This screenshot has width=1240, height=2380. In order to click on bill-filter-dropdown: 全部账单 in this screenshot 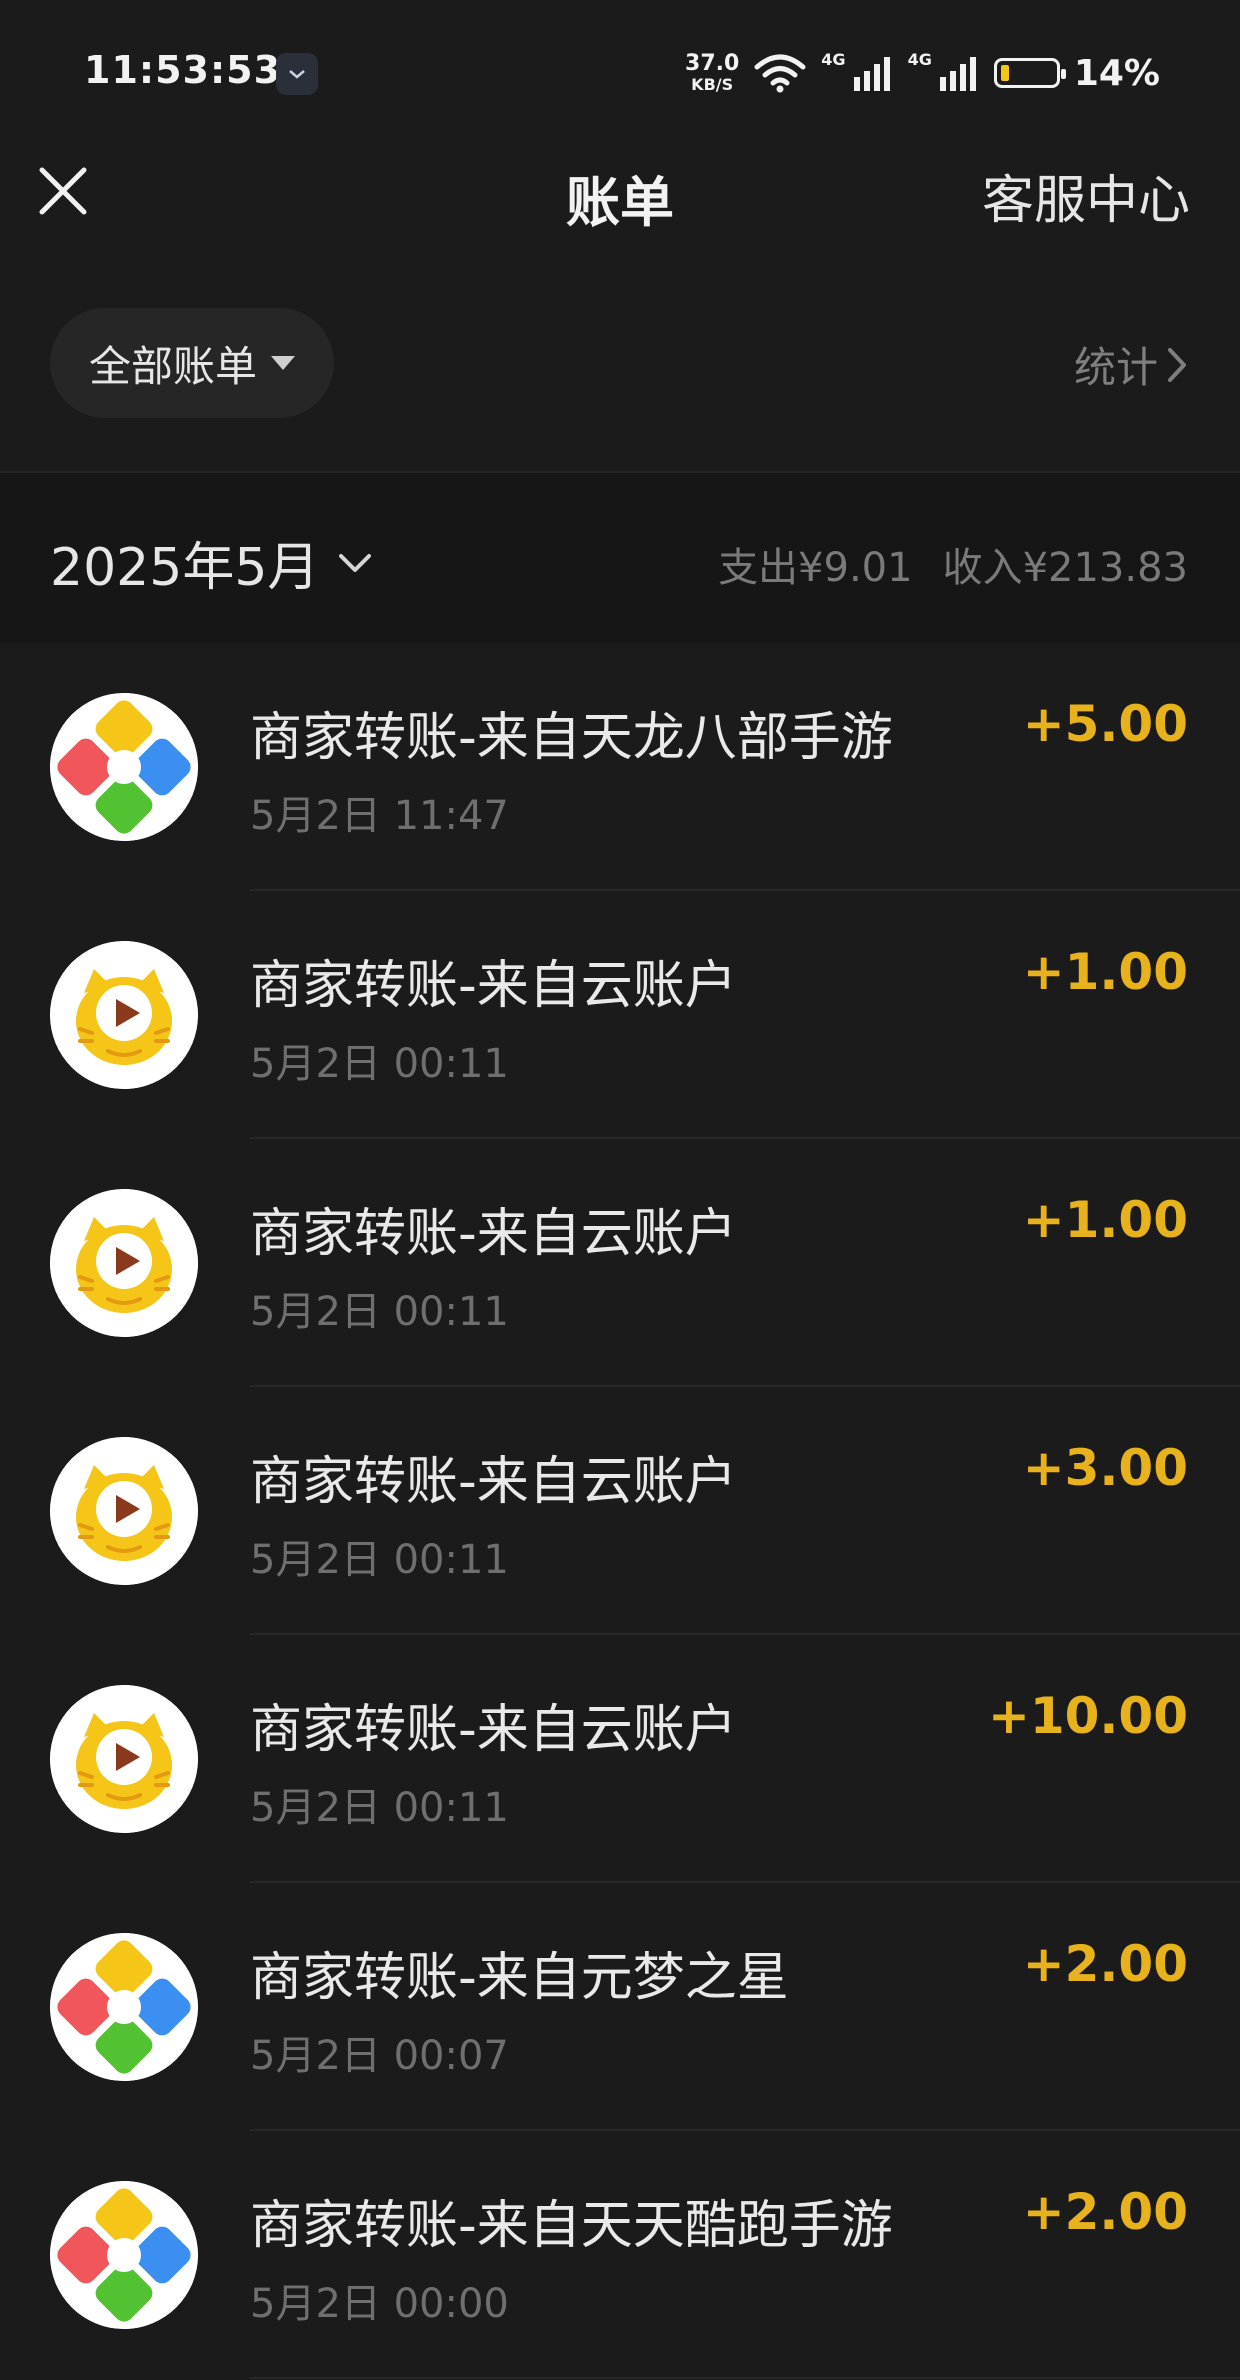, I will do `click(192, 363)`.